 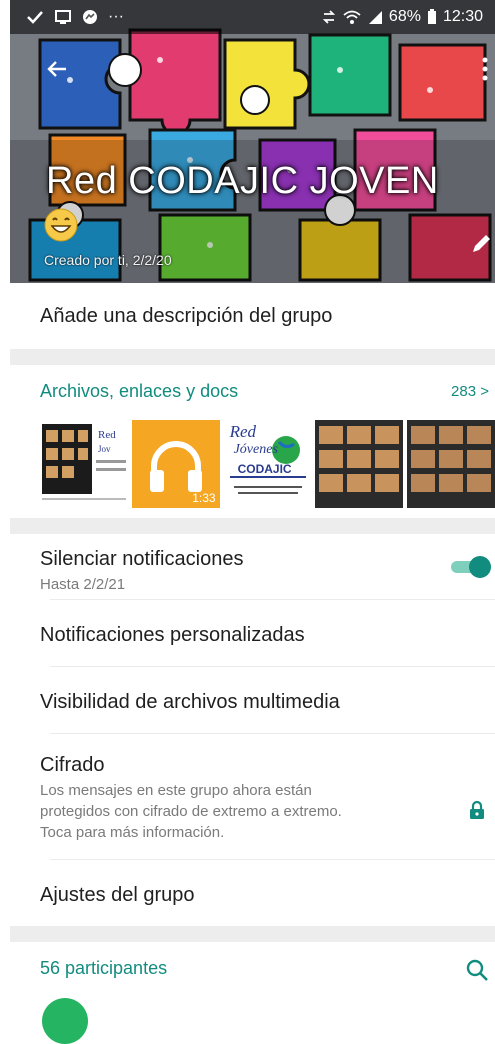 What do you see at coordinates (477, 809) in the screenshot?
I see `lock-icon` at bounding box center [477, 809].